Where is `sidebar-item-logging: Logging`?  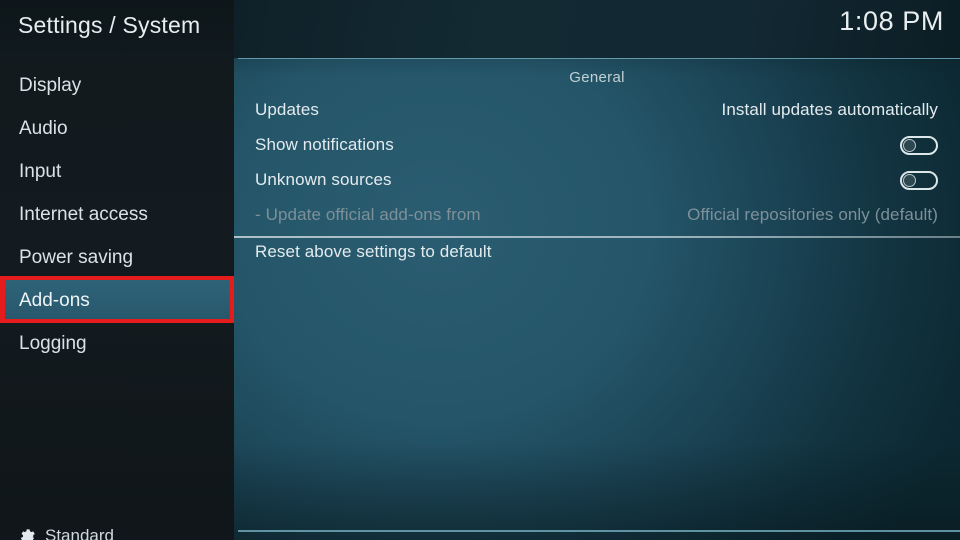 sidebar-item-logging: Logging is located at coordinates (117, 343).